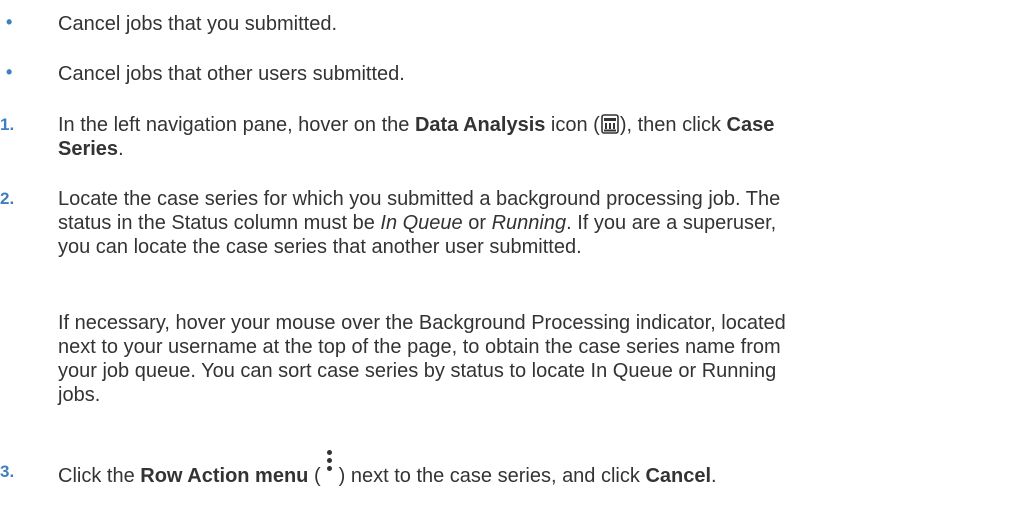 This screenshot has height=508, width=1032. Describe the element at coordinates (7, 471) in the screenshot. I see `step-number: 3.` at that location.